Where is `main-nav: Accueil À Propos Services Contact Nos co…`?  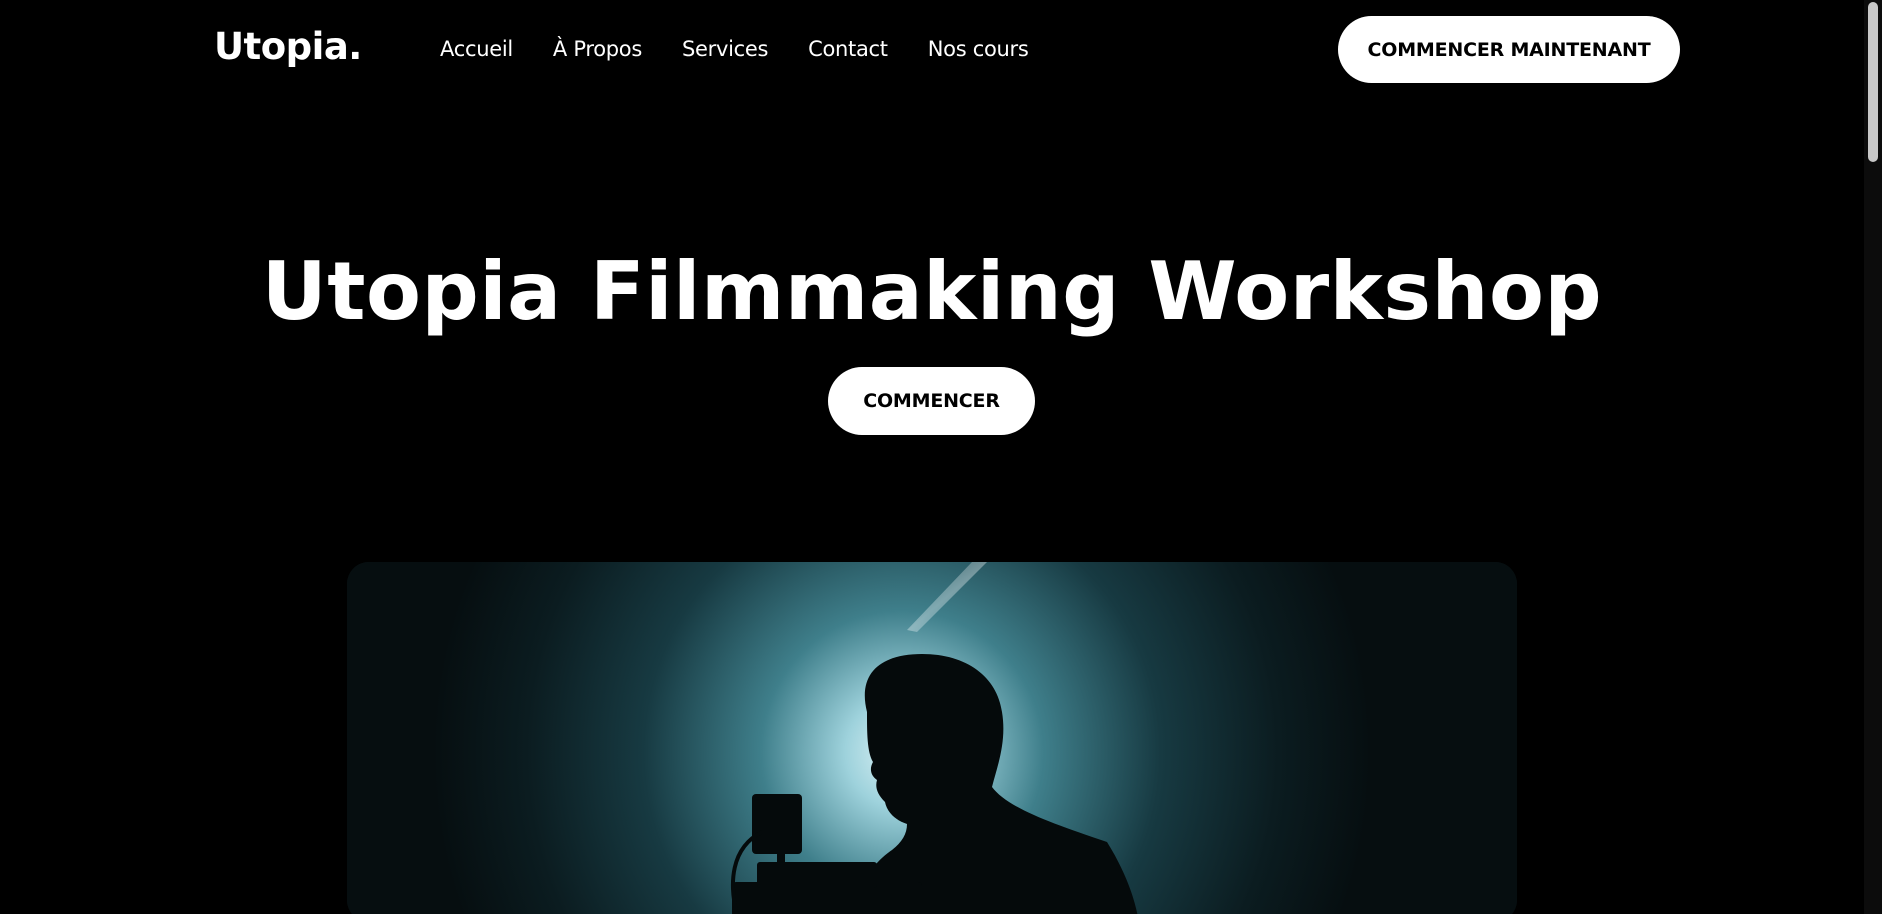
main-nav: Accueil À Propos Services Contact Nos co… is located at coordinates (754, 49).